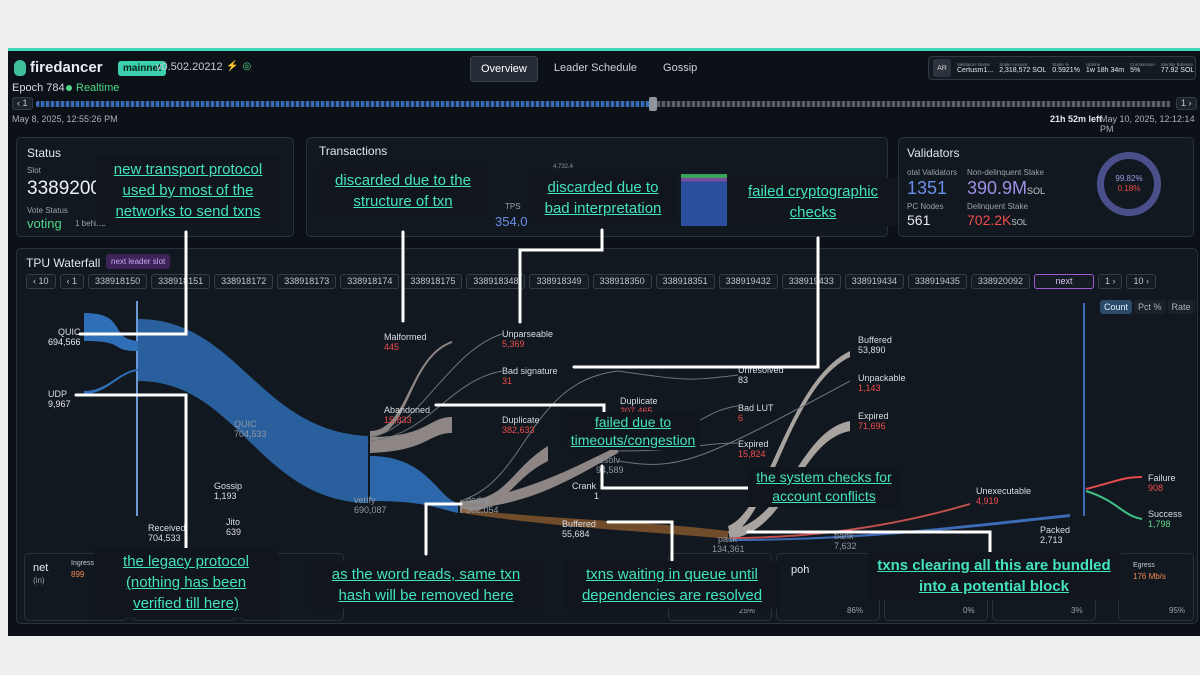 This screenshot has height=675, width=1200. Describe the element at coordinates (855, 610) in the screenshot. I see `poh-pct: 86%` at that location.